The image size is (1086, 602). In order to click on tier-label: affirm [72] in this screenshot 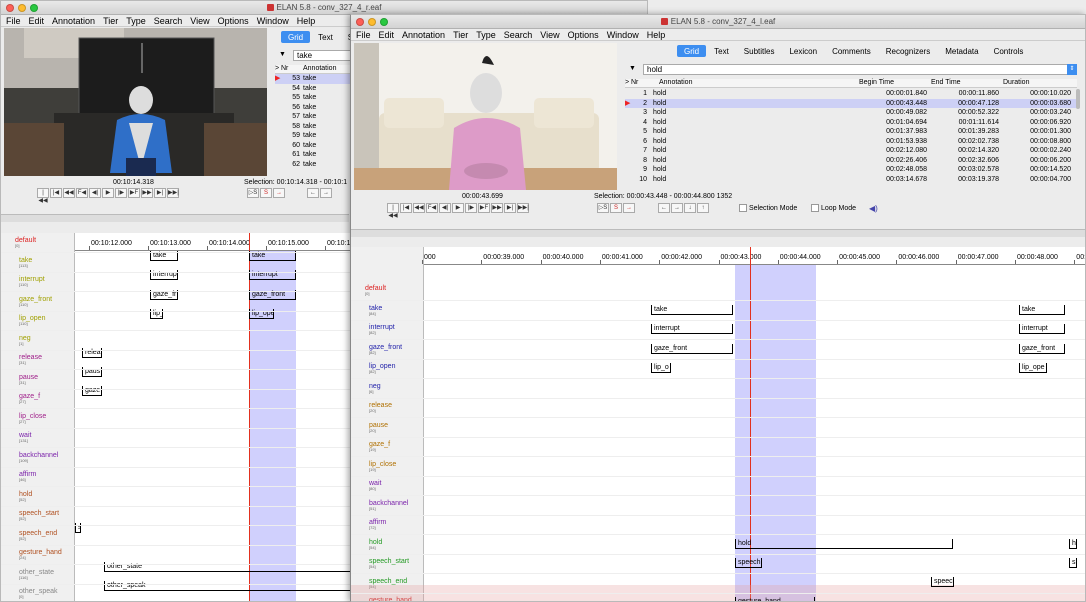, I will do `click(377, 524)`.